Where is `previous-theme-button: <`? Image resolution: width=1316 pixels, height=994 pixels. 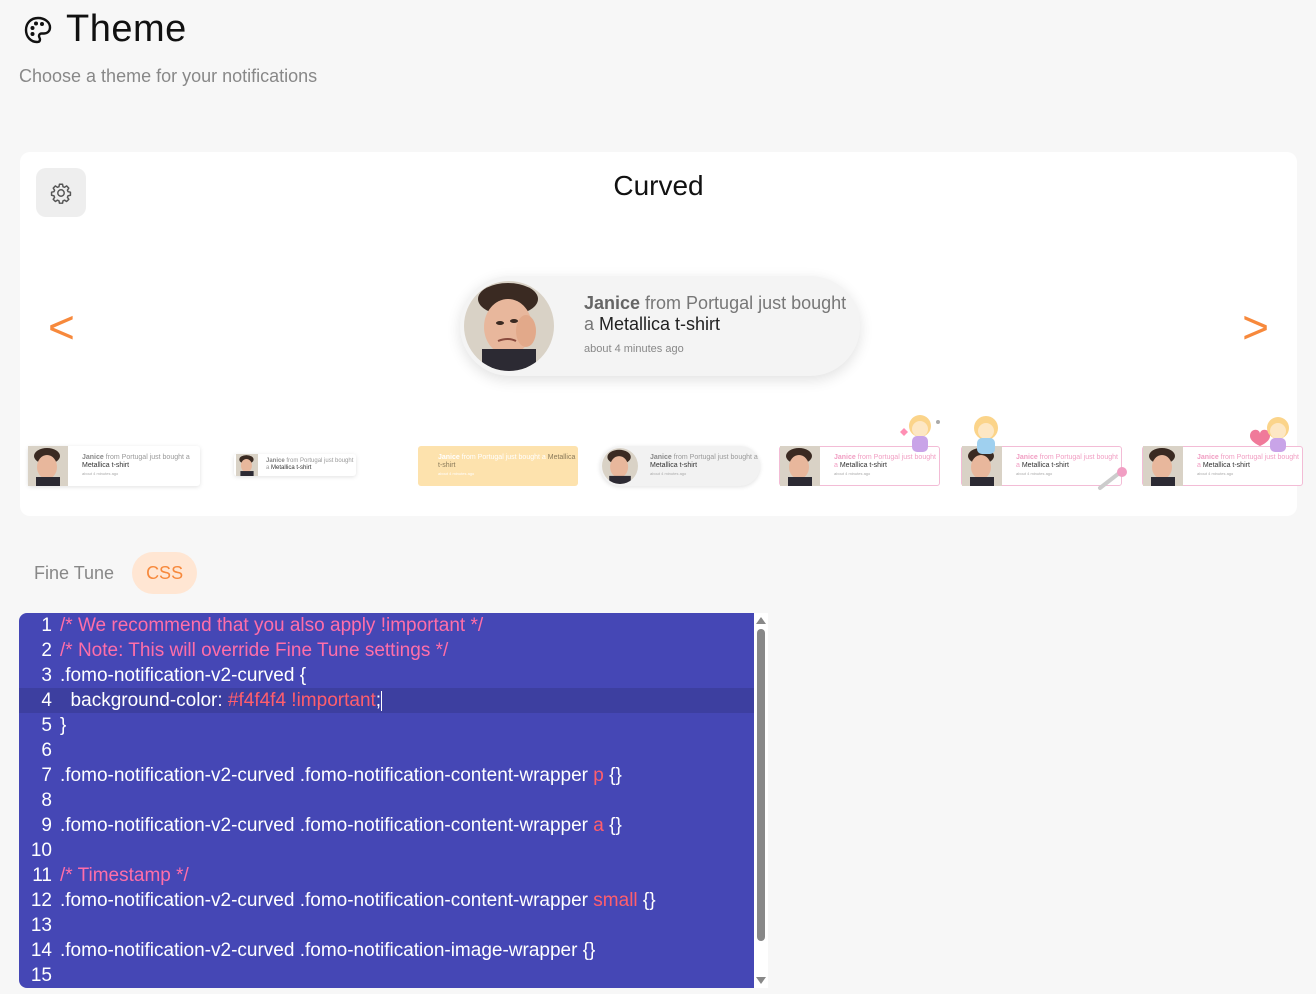
previous-theme-button: < is located at coordinates (61, 327).